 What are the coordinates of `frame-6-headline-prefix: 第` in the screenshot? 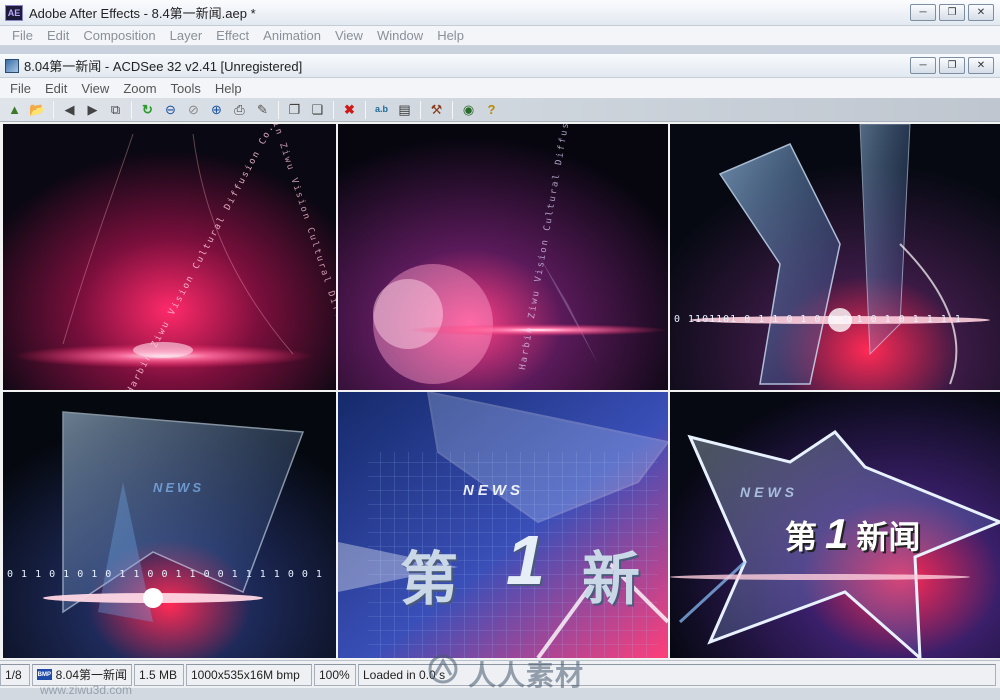 It's located at (801, 537).